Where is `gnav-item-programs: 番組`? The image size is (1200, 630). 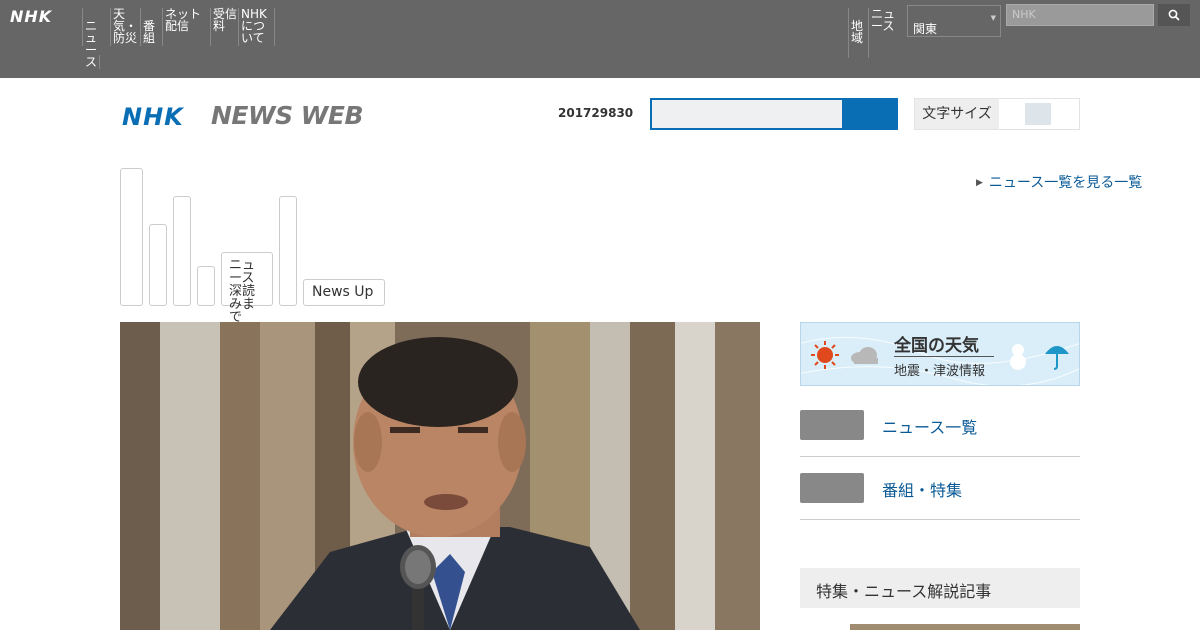 gnav-item-programs: 番組 is located at coordinates (151, 27).